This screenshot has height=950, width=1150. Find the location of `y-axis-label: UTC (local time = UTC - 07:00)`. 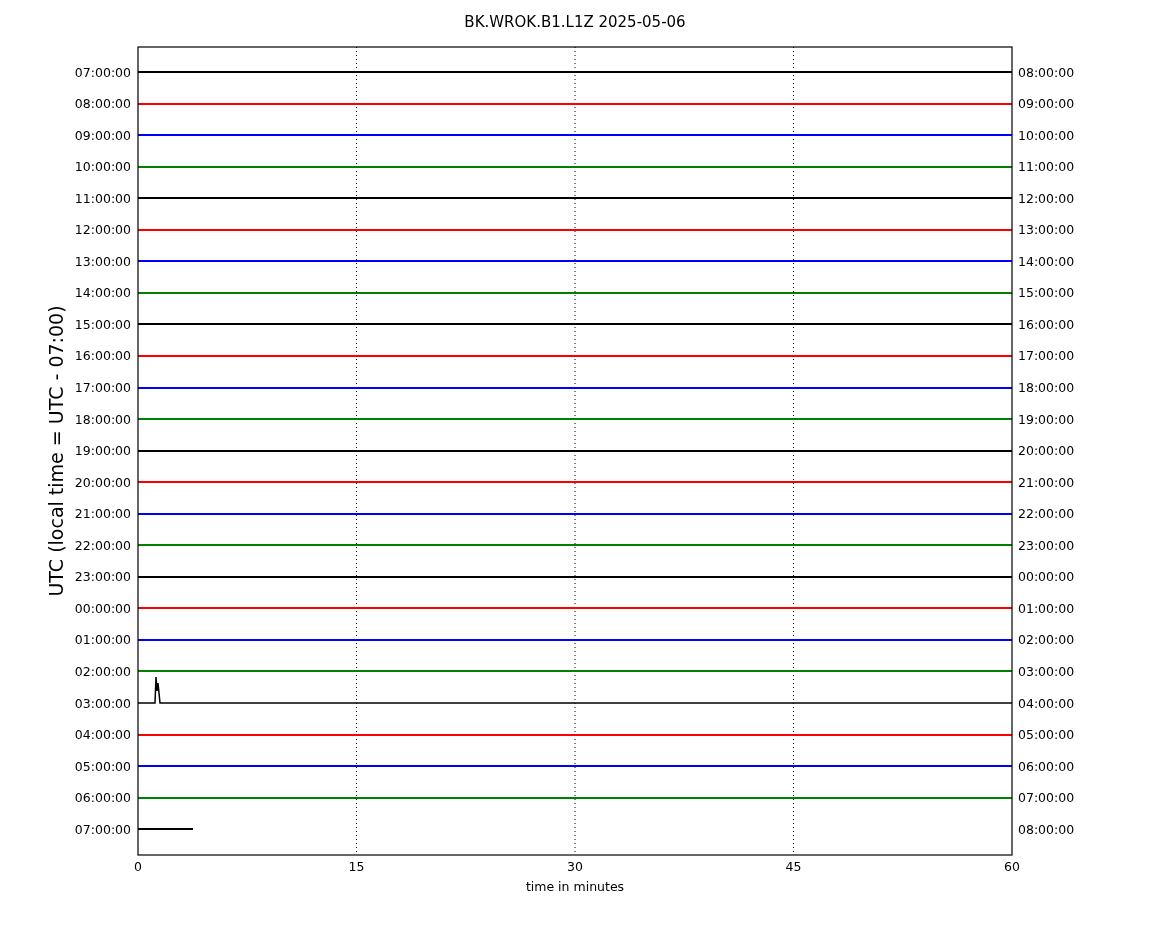

y-axis-label: UTC (local time = UTC - 07:00) is located at coordinates (56, 451).